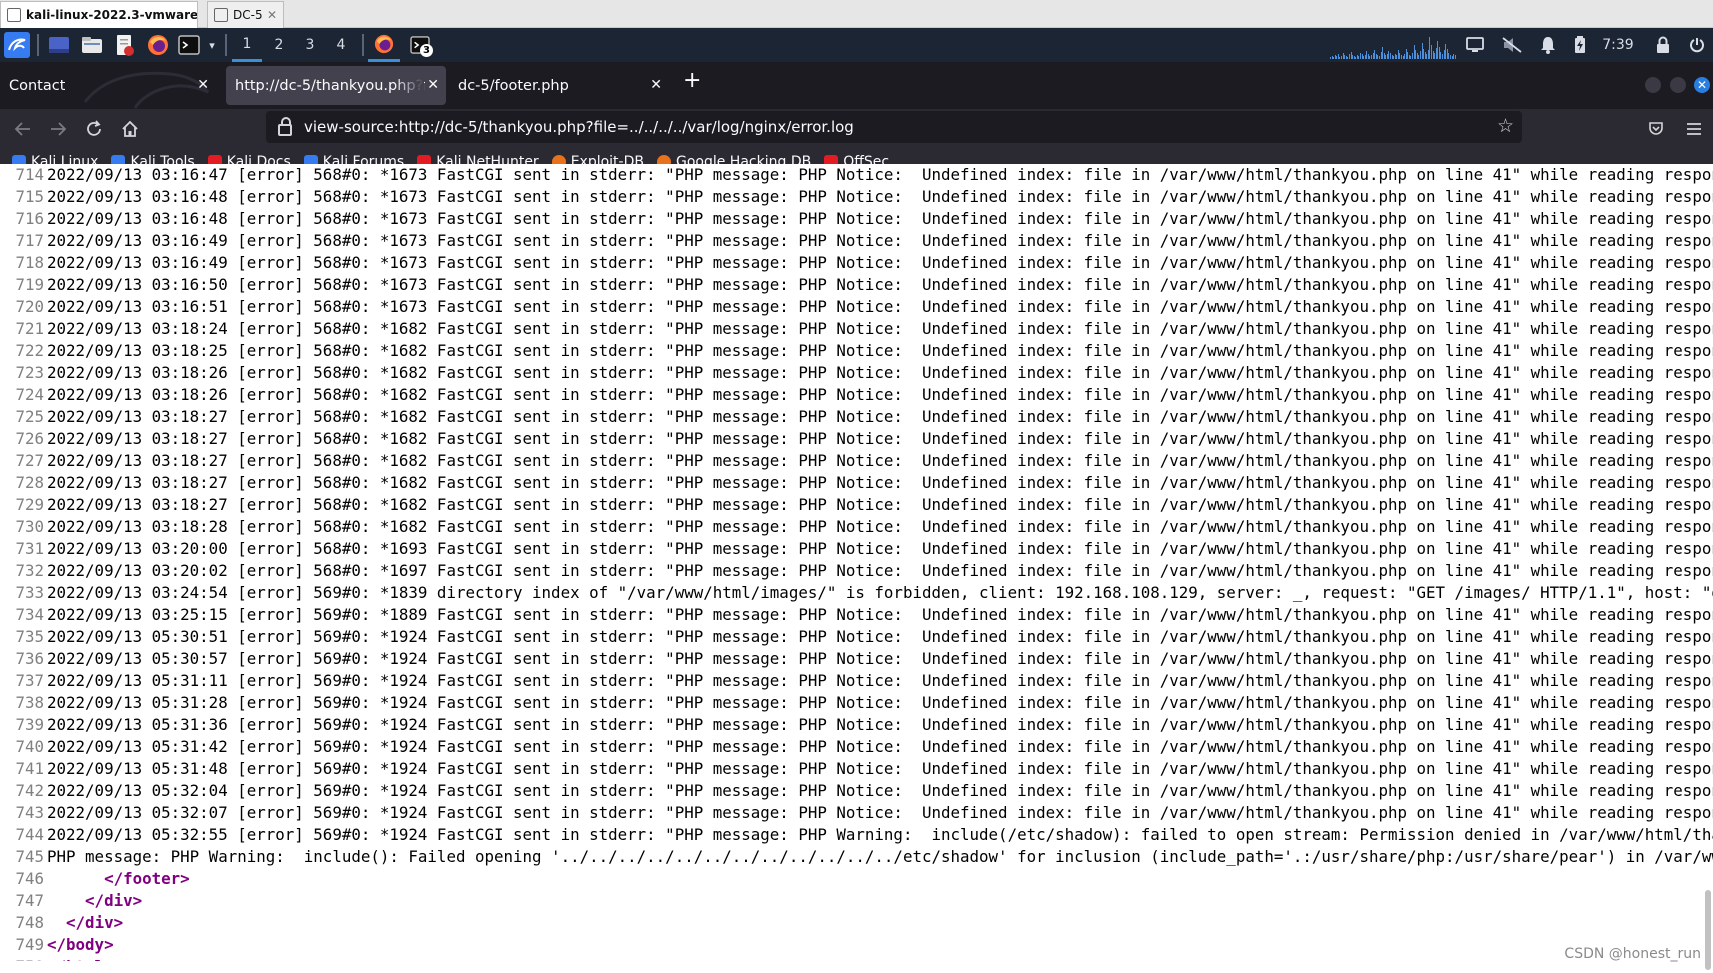  I want to click on line-number: 736, so click(29, 658).